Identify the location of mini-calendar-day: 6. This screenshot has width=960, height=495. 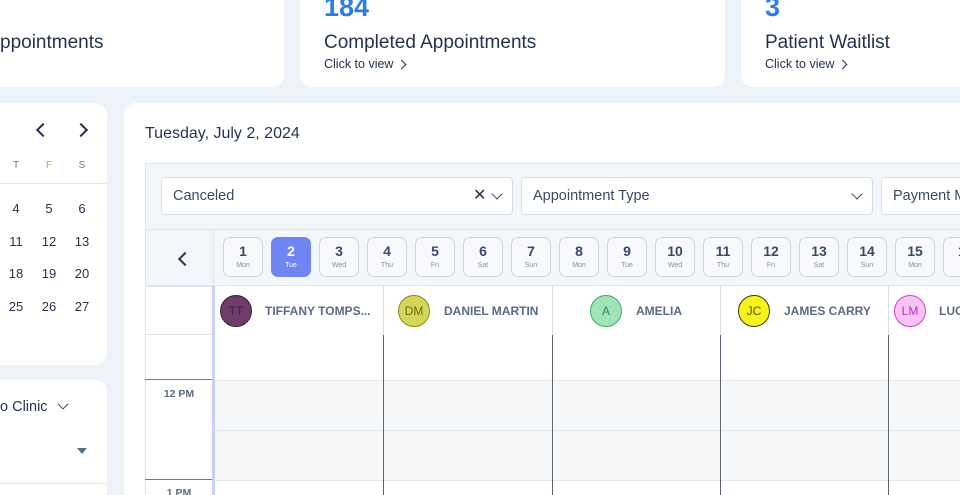
(82, 208).